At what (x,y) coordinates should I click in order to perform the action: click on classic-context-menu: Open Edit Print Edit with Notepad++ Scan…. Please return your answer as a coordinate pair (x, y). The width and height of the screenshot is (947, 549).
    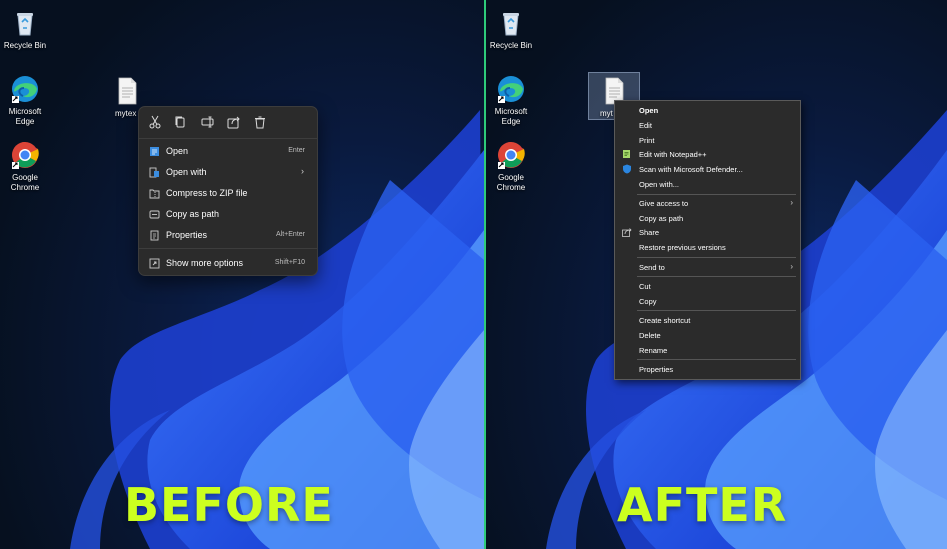
    Looking at the image, I should click on (707, 240).